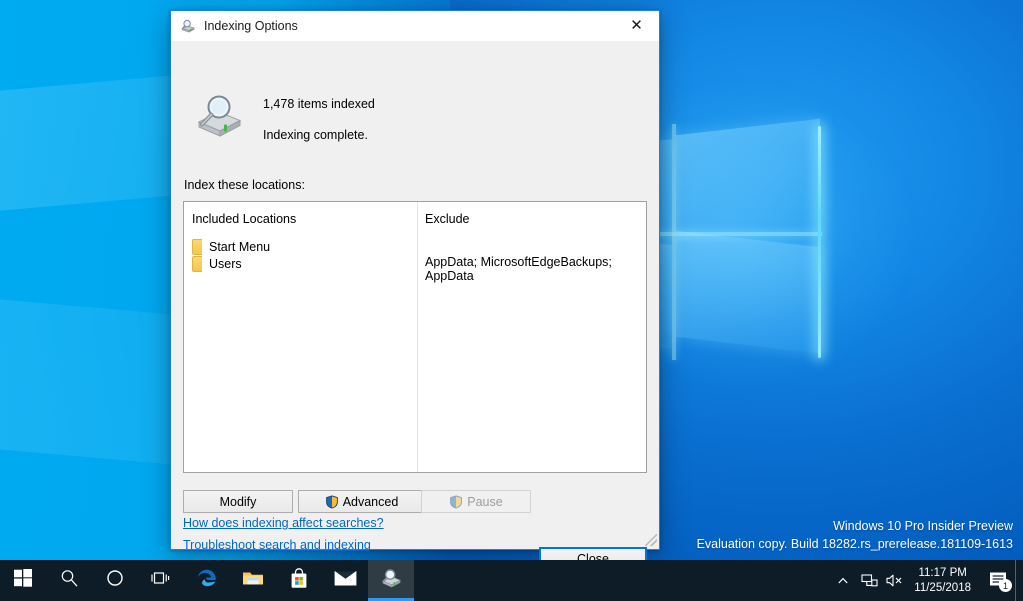  Describe the element at coordinates (244, 219) in the screenshot. I see `column-header-included-locations: Included Locations` at that location.